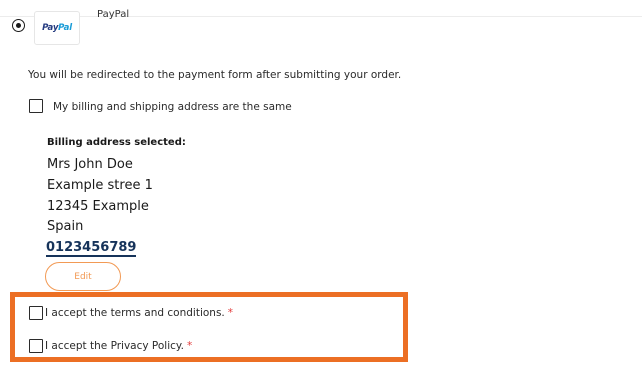 This screenshot has width=642, height=365. Describe the element at coordinates (65, 226) in the screenshot. I see `billing-country: Spain` at that location.